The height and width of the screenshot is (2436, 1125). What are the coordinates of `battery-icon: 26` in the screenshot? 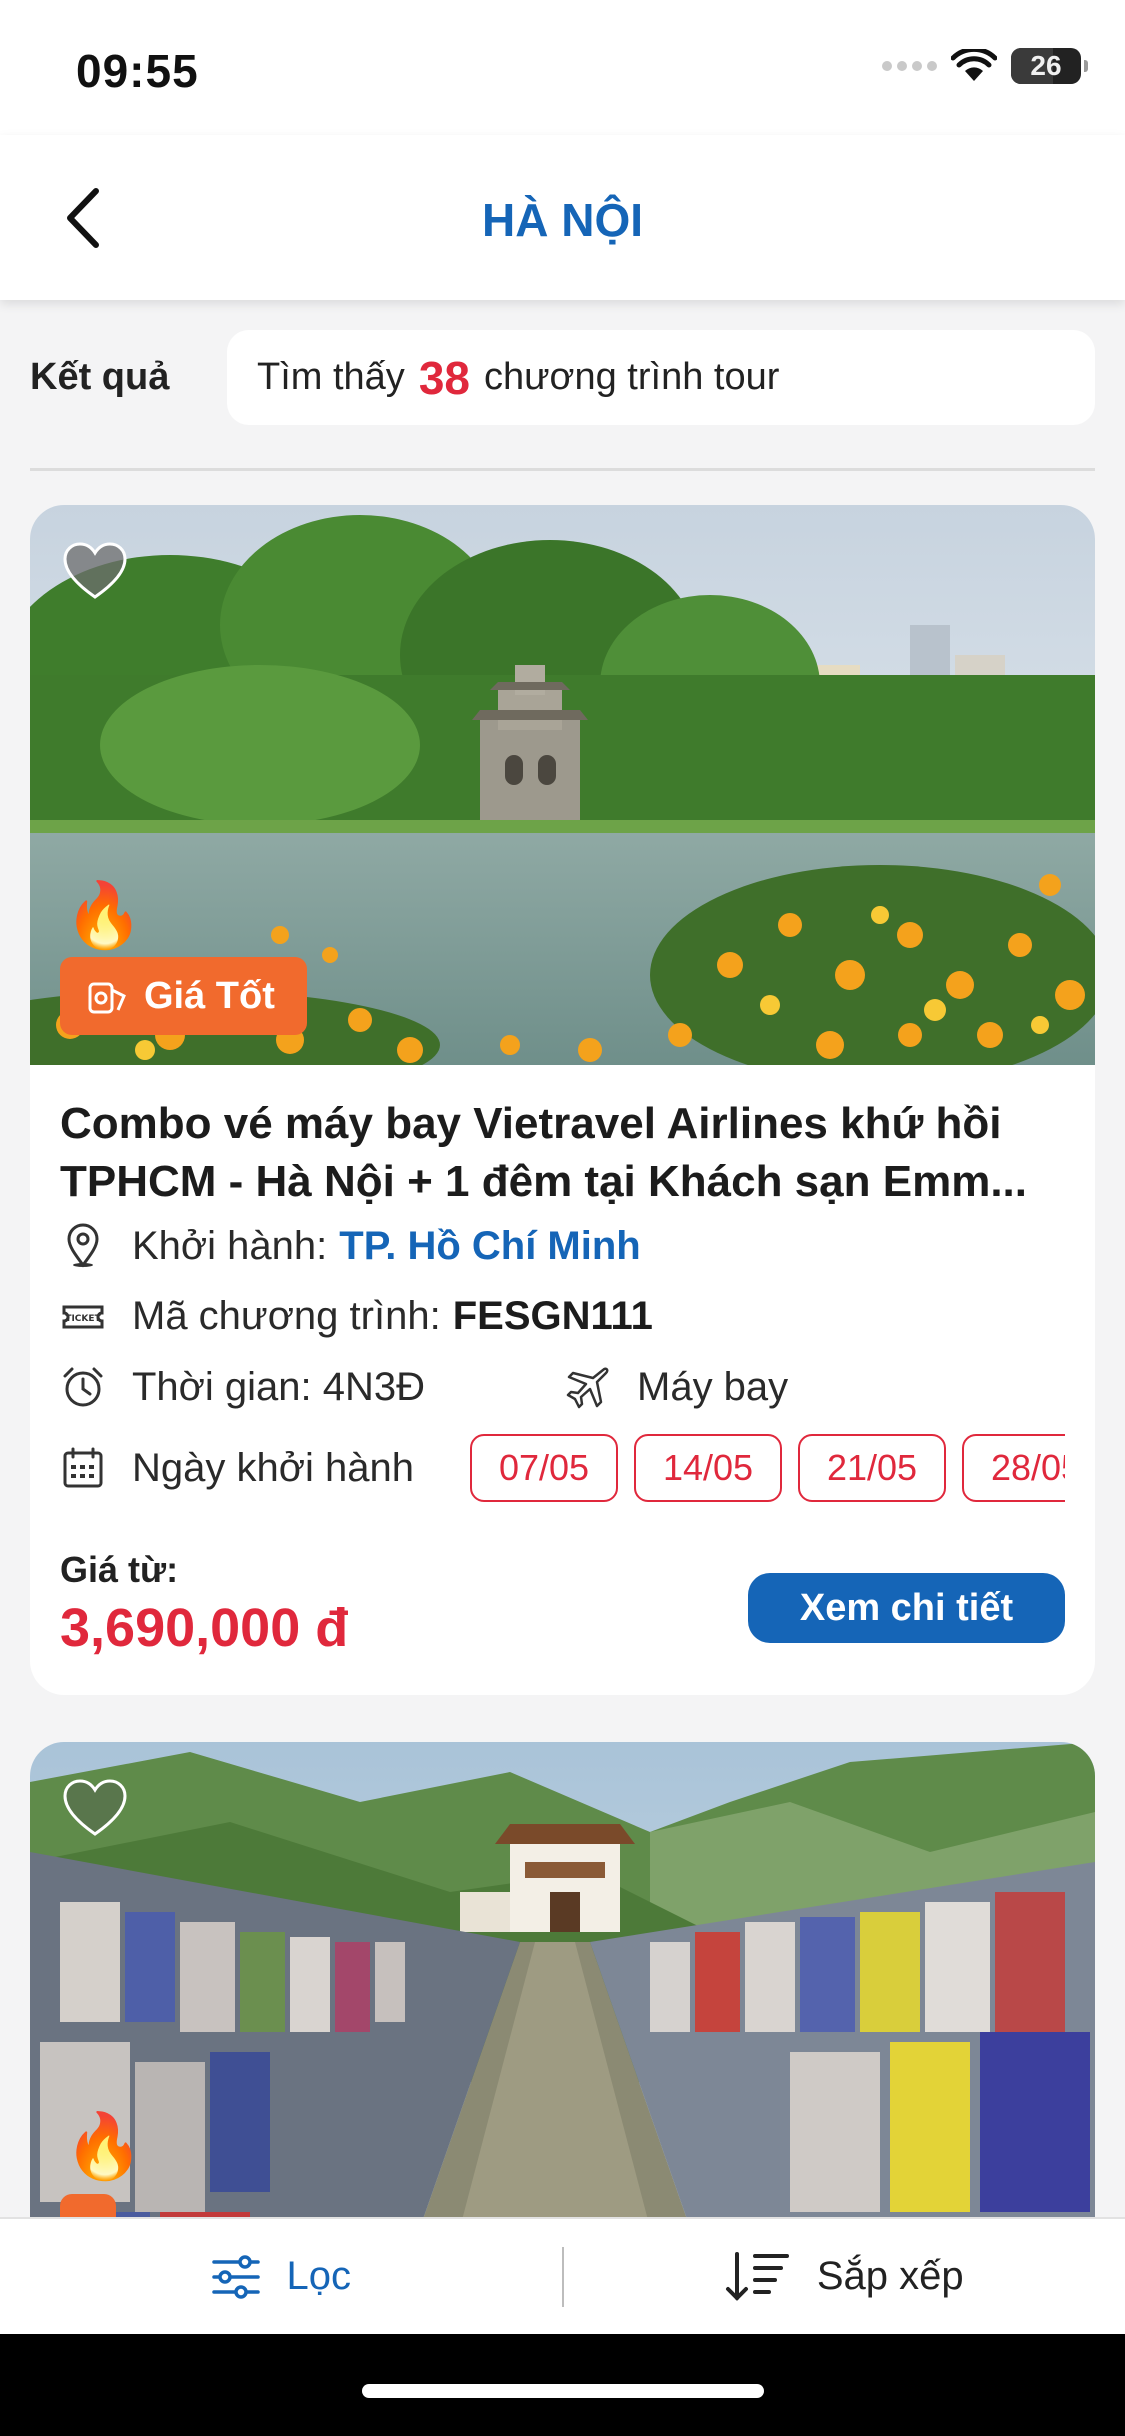 It's located at (1049, 66).